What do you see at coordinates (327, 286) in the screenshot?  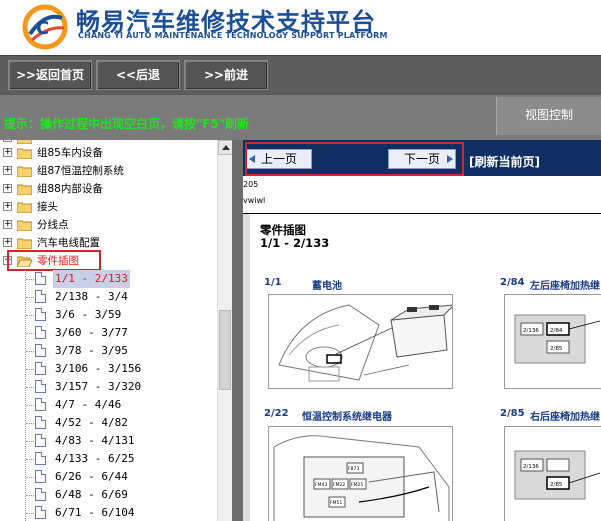 I see `figure-name: 蓄电池` at bounding box center [327, 286].